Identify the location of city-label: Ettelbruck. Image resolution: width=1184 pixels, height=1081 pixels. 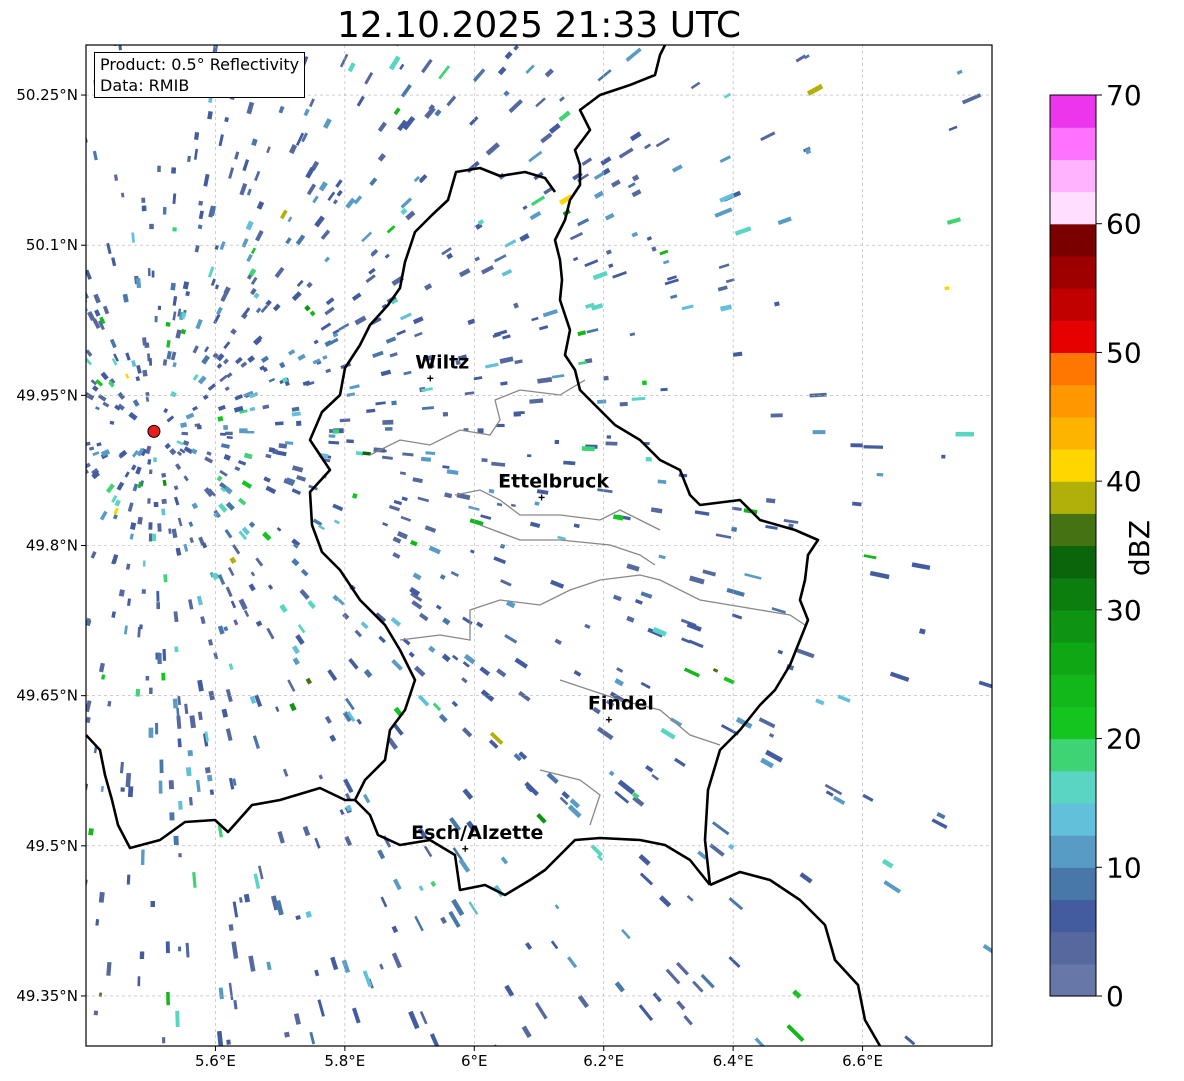
(553, 481).